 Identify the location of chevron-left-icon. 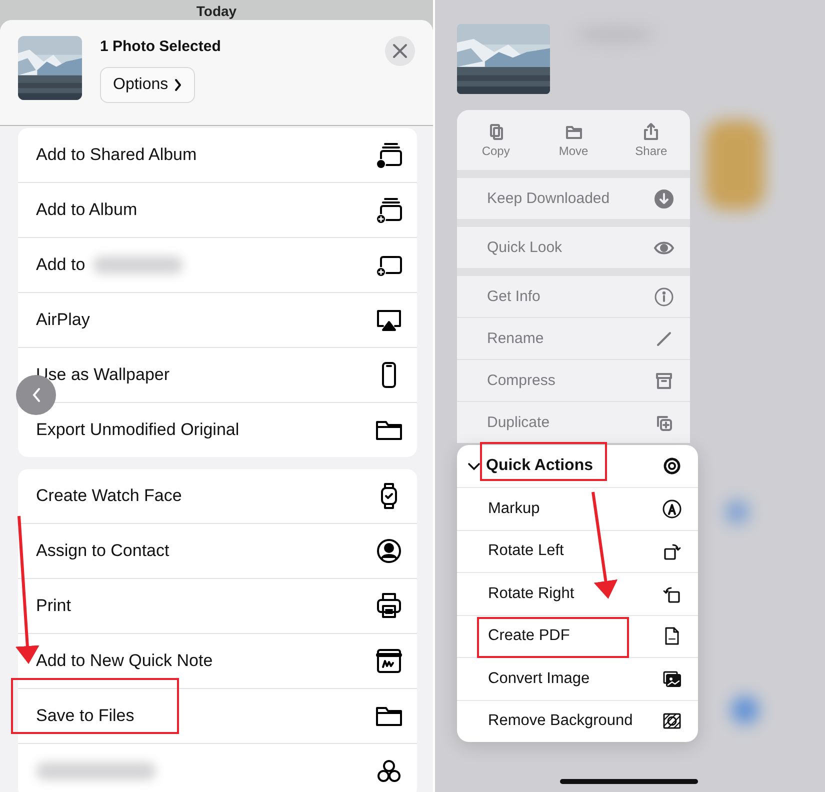
(36, 395).